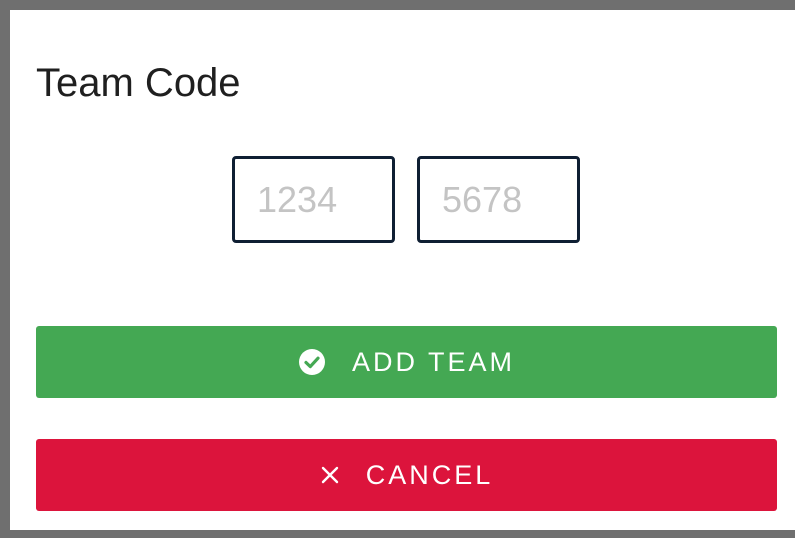  Describe the element at coordinates (433, 361) in the screenshot. I see `add-team-label: ADD TEAM` at that location.